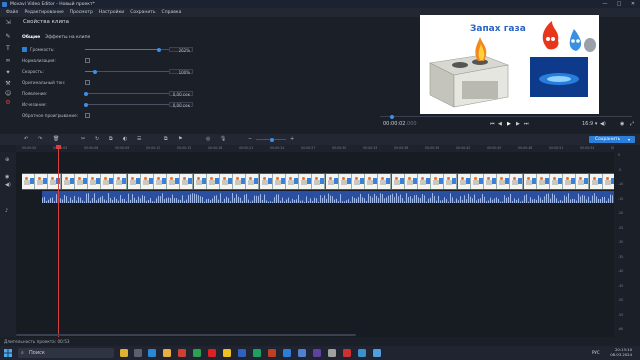 This screenshot has width=640, height=360. What do you see at coordinates (111, 12) in the screenshot?
I see `menu-settings: Настройки` at bounding box center [111, 12].